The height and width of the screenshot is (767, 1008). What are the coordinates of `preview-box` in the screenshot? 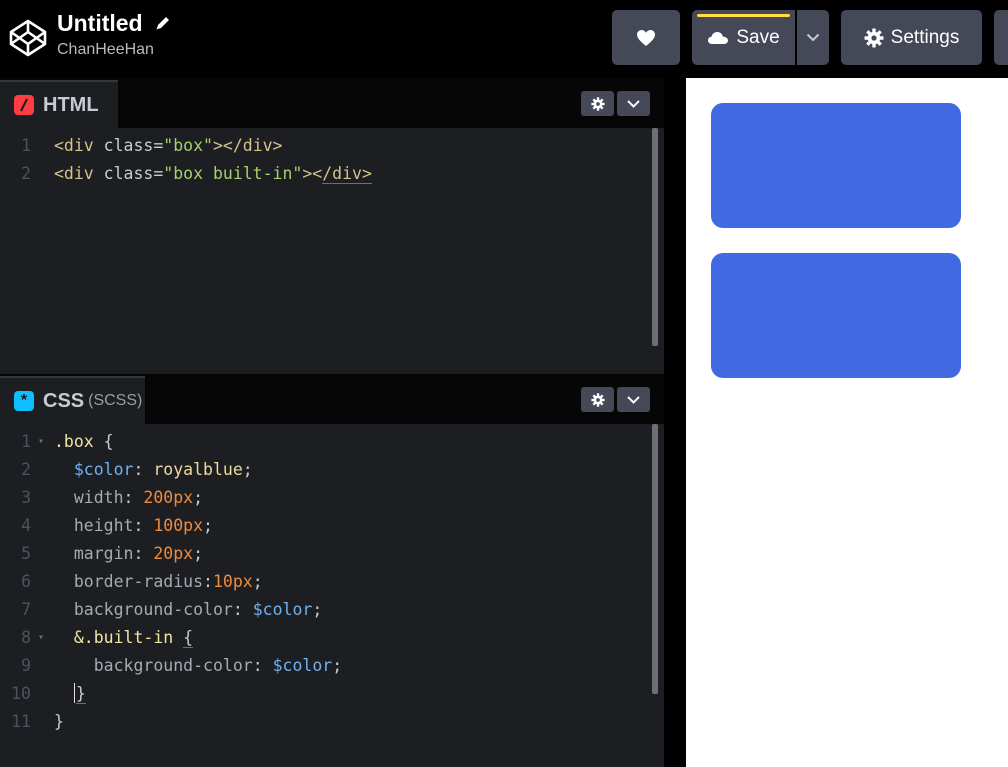 It's located at (836, 165).